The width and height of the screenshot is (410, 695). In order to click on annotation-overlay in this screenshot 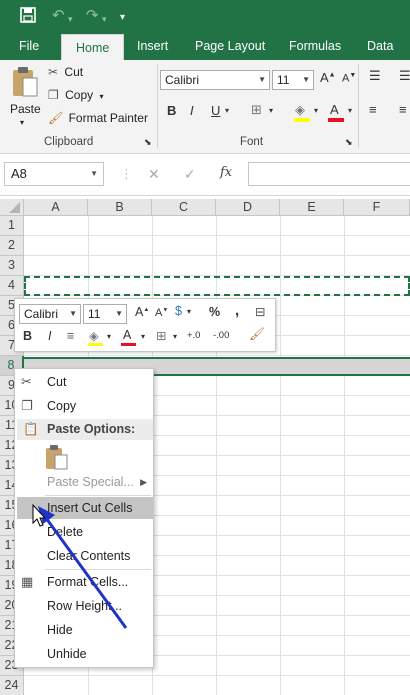, I will do `click(80, 566)`.